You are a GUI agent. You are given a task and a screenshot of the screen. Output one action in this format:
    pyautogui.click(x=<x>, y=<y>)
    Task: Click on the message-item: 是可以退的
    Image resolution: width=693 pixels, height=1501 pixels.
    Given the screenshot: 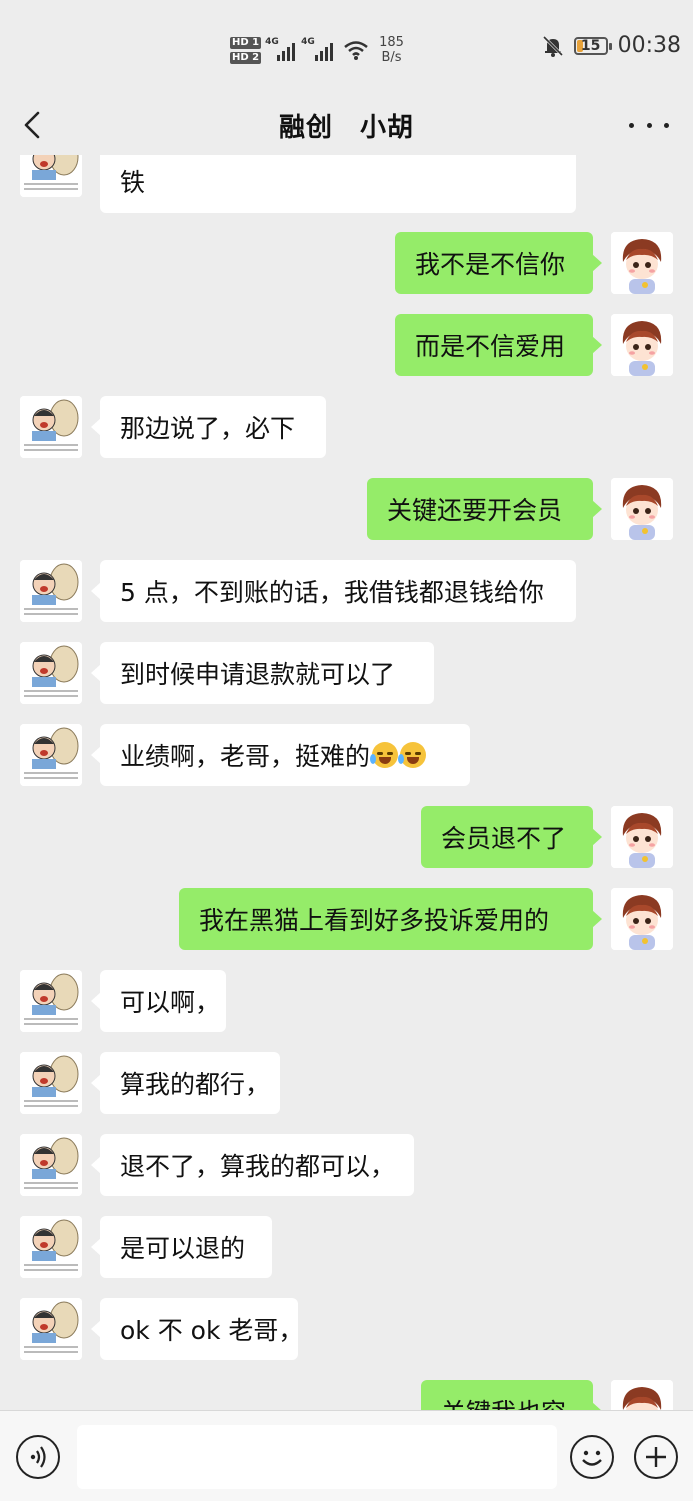 What is the action you would take?
    pyautogui.click(x=346, y=1247)
    